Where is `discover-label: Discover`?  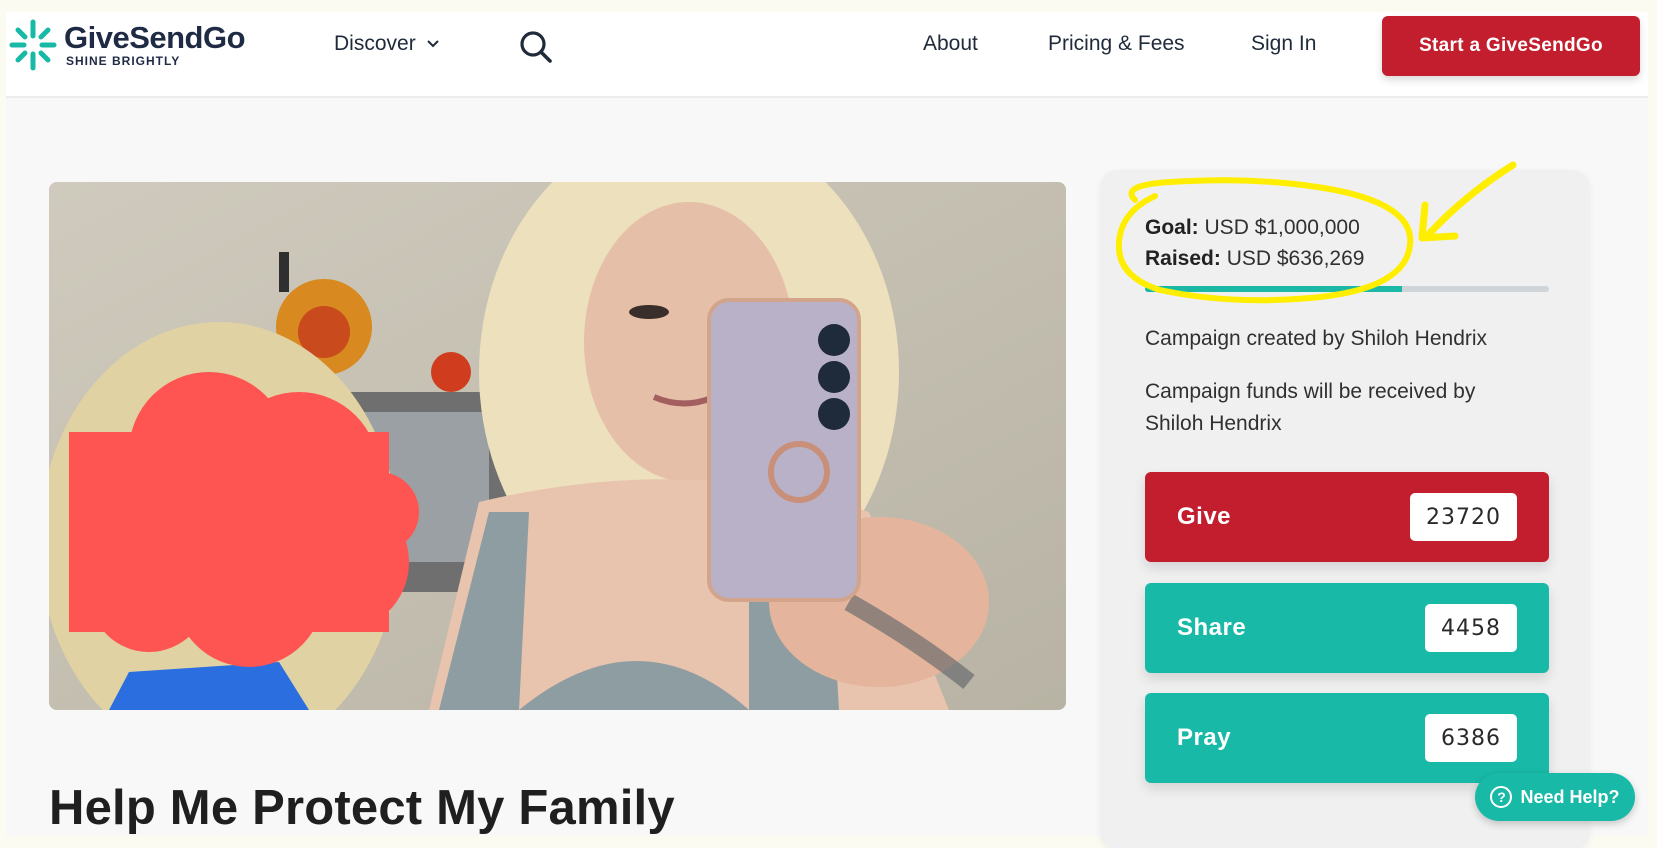
discover-label: Discover is located at coordinates (375, 43).